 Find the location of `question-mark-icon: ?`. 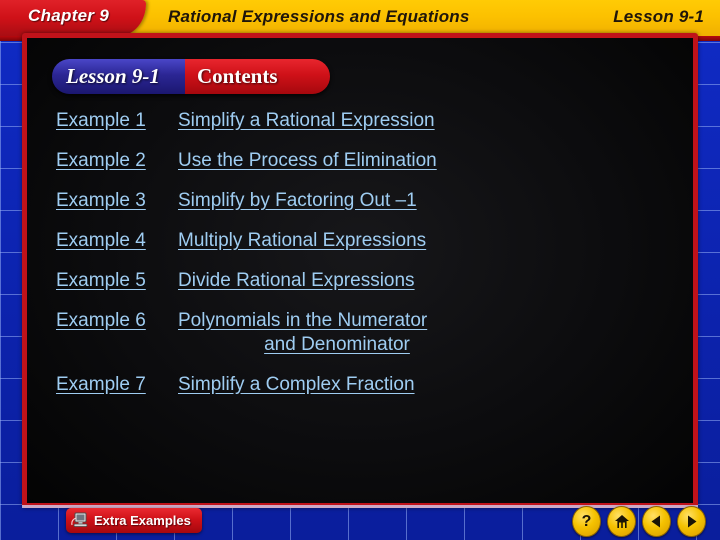

question-mark-icon: ? is located at coordinates (586, 521).